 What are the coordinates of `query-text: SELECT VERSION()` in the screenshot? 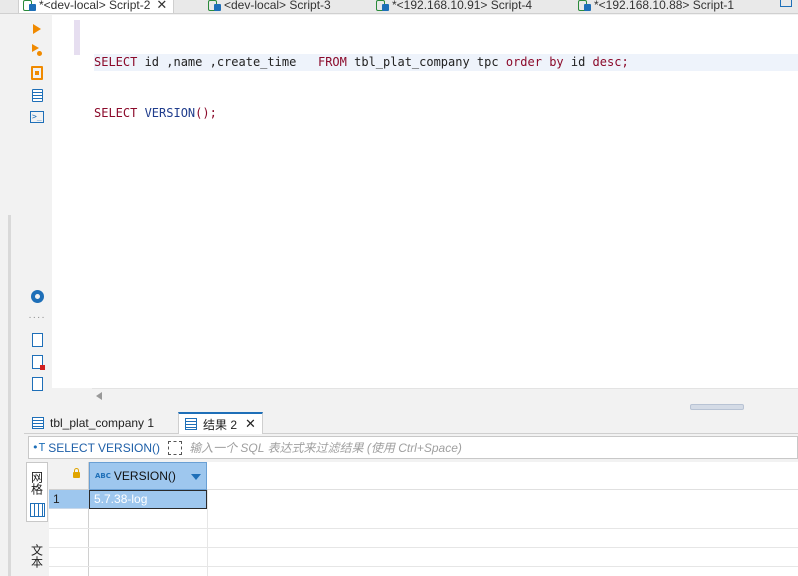 It's located at (104, 447).